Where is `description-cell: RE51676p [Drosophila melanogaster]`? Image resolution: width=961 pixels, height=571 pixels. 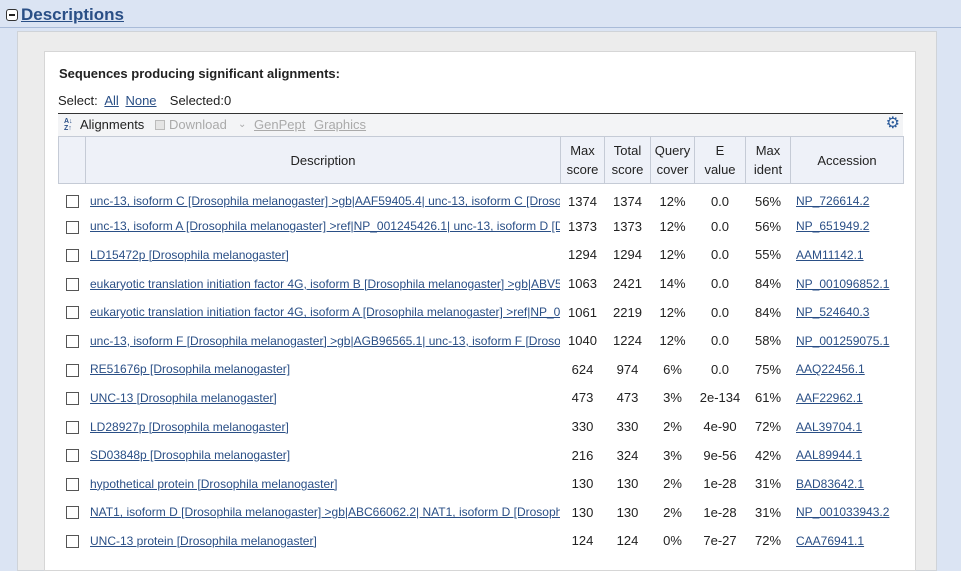
description-cell: RE51676p [Drosophila melanogaster] is located at coordinates (323, 369).